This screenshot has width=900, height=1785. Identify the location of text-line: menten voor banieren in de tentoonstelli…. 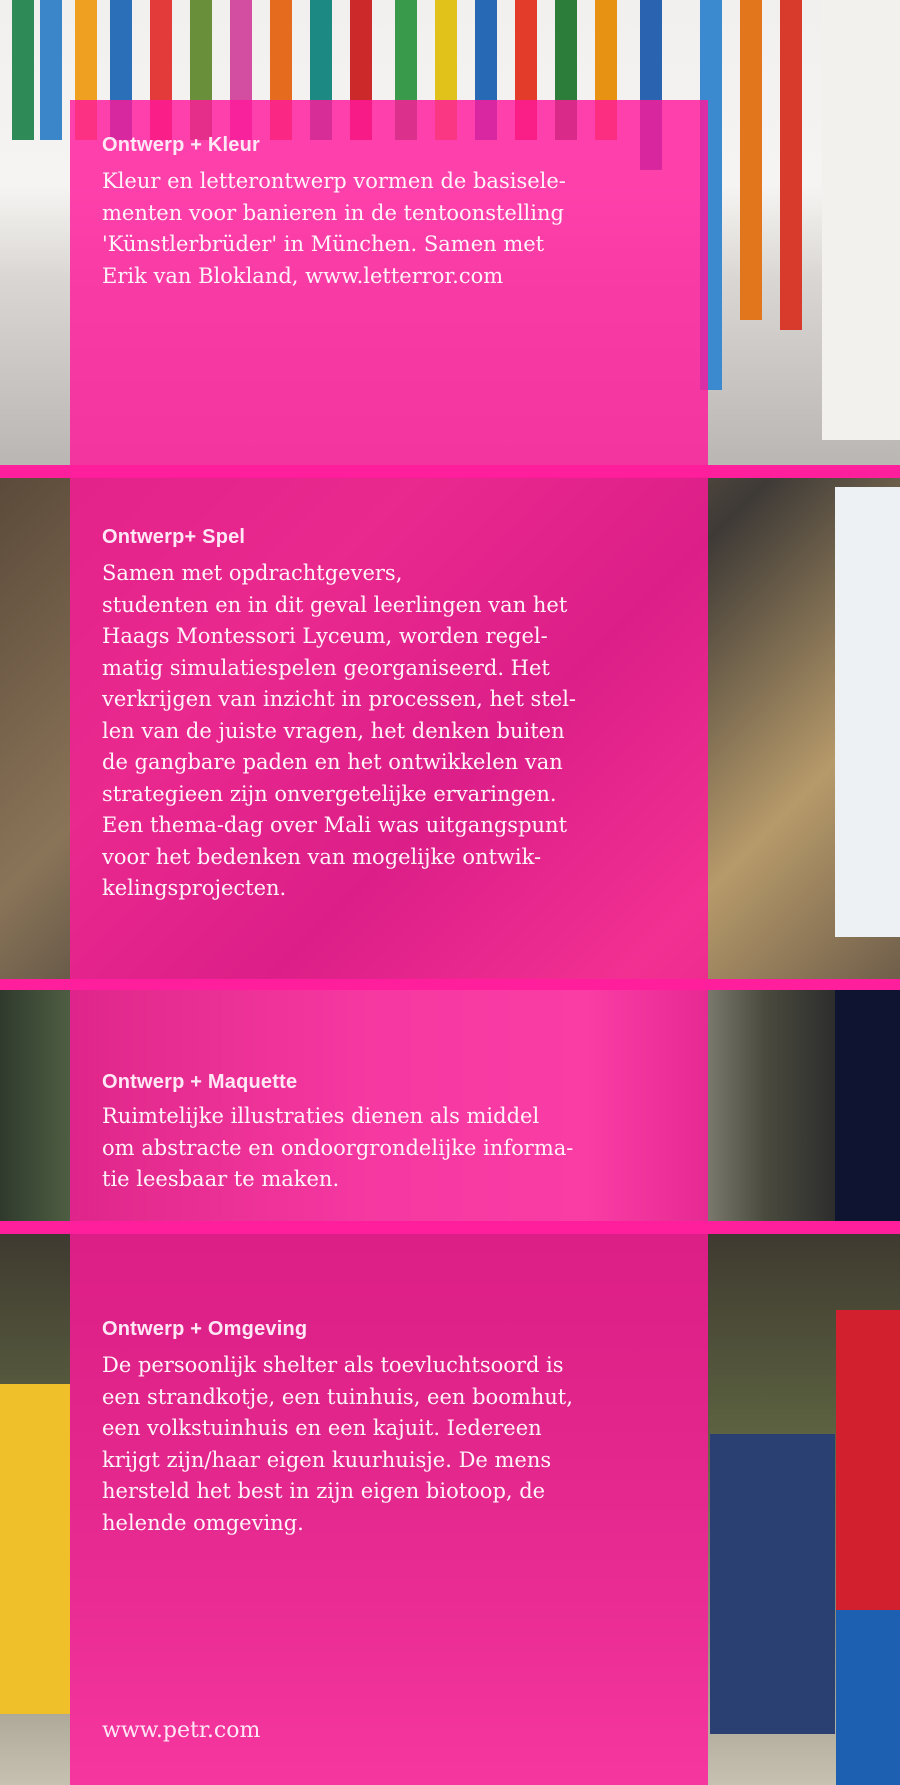
(333, 212).